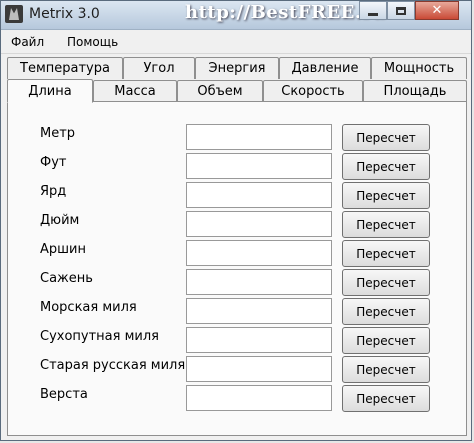 This screenshot has width=474, height=443. I want to click on tab-pressure: Давление, so click(325, 68).